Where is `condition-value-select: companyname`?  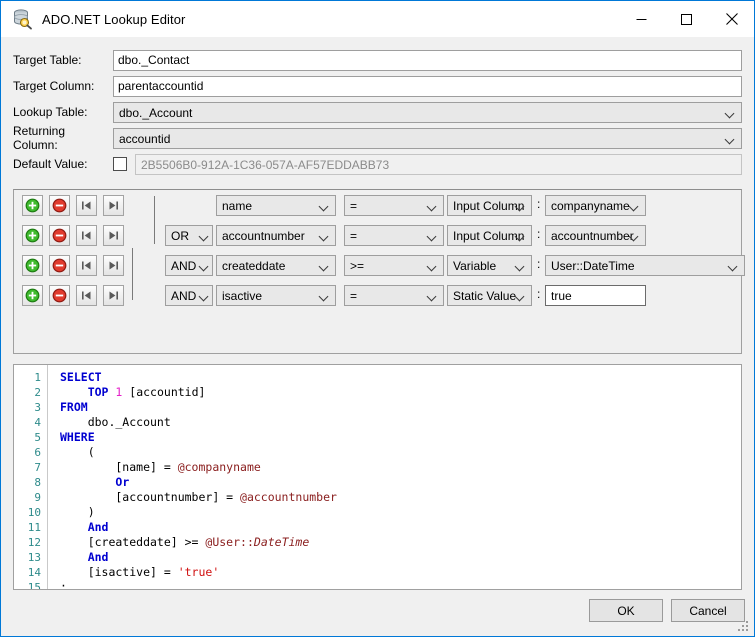
condition-value-select: companyname is located at coordinates (595, 205).